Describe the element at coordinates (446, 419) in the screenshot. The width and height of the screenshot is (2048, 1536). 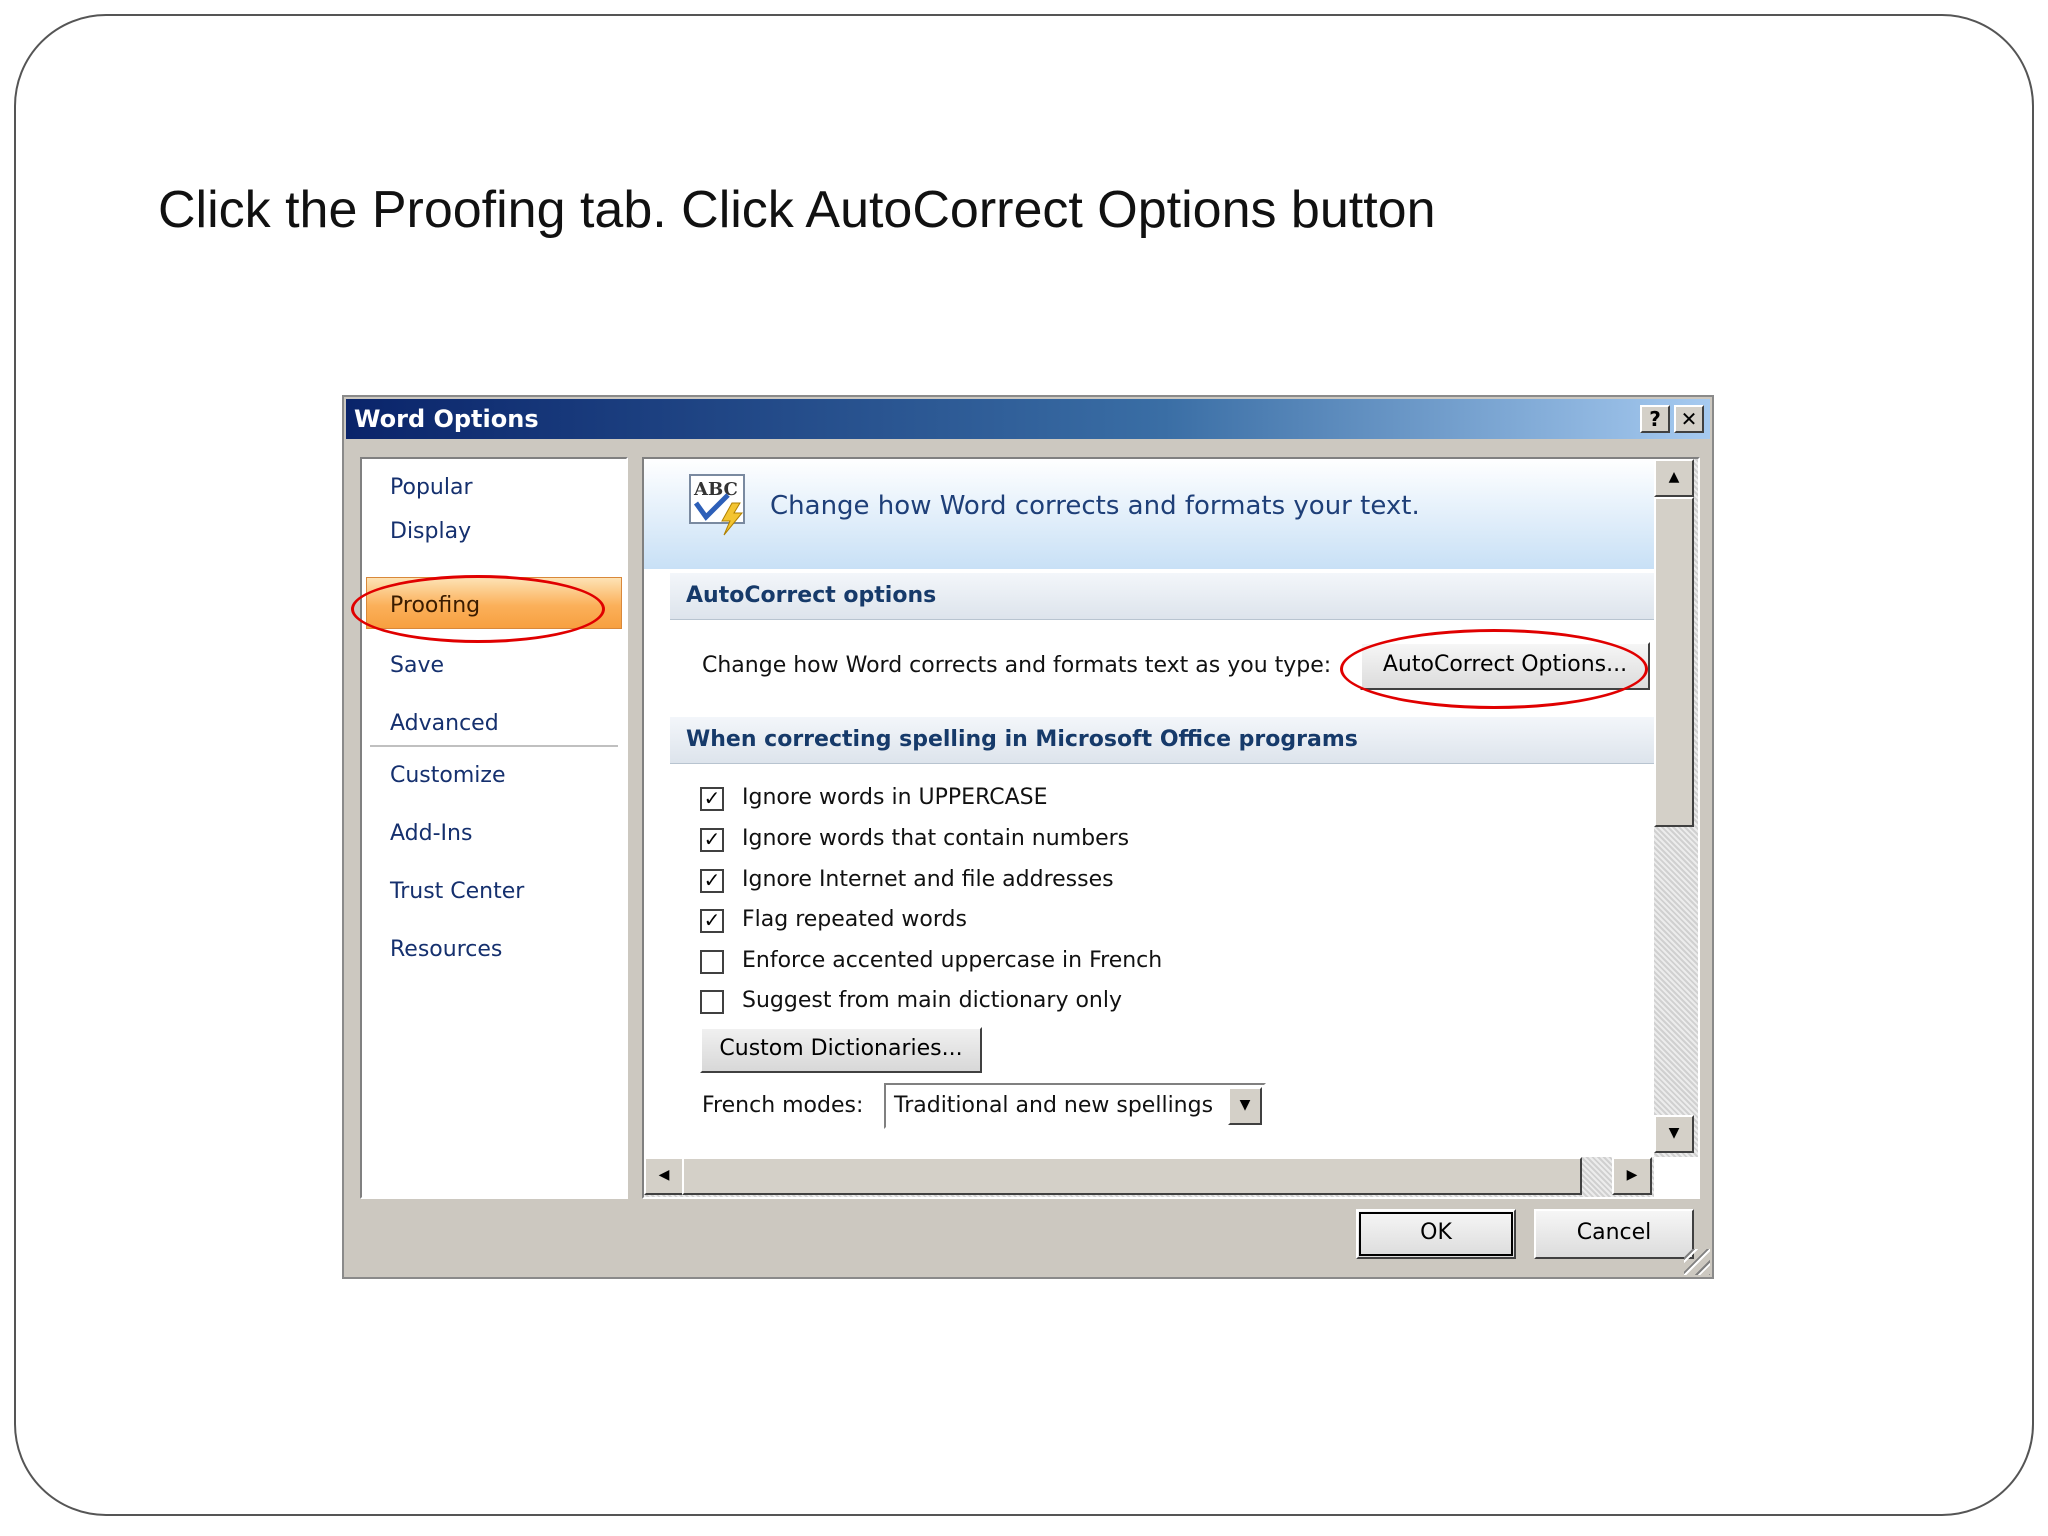
I see `dialog-title: Word Options` at that location.